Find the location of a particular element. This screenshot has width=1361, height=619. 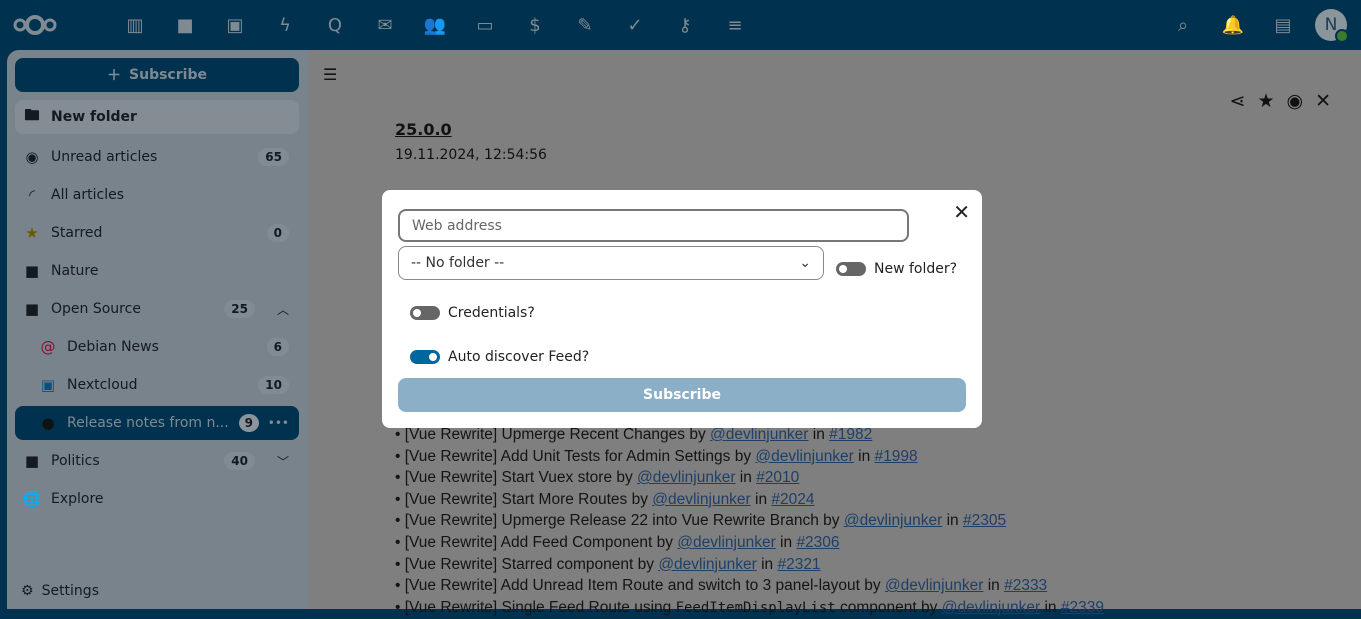

toggle-navigation-icon: ☰ is located at coordinates (330, 74).